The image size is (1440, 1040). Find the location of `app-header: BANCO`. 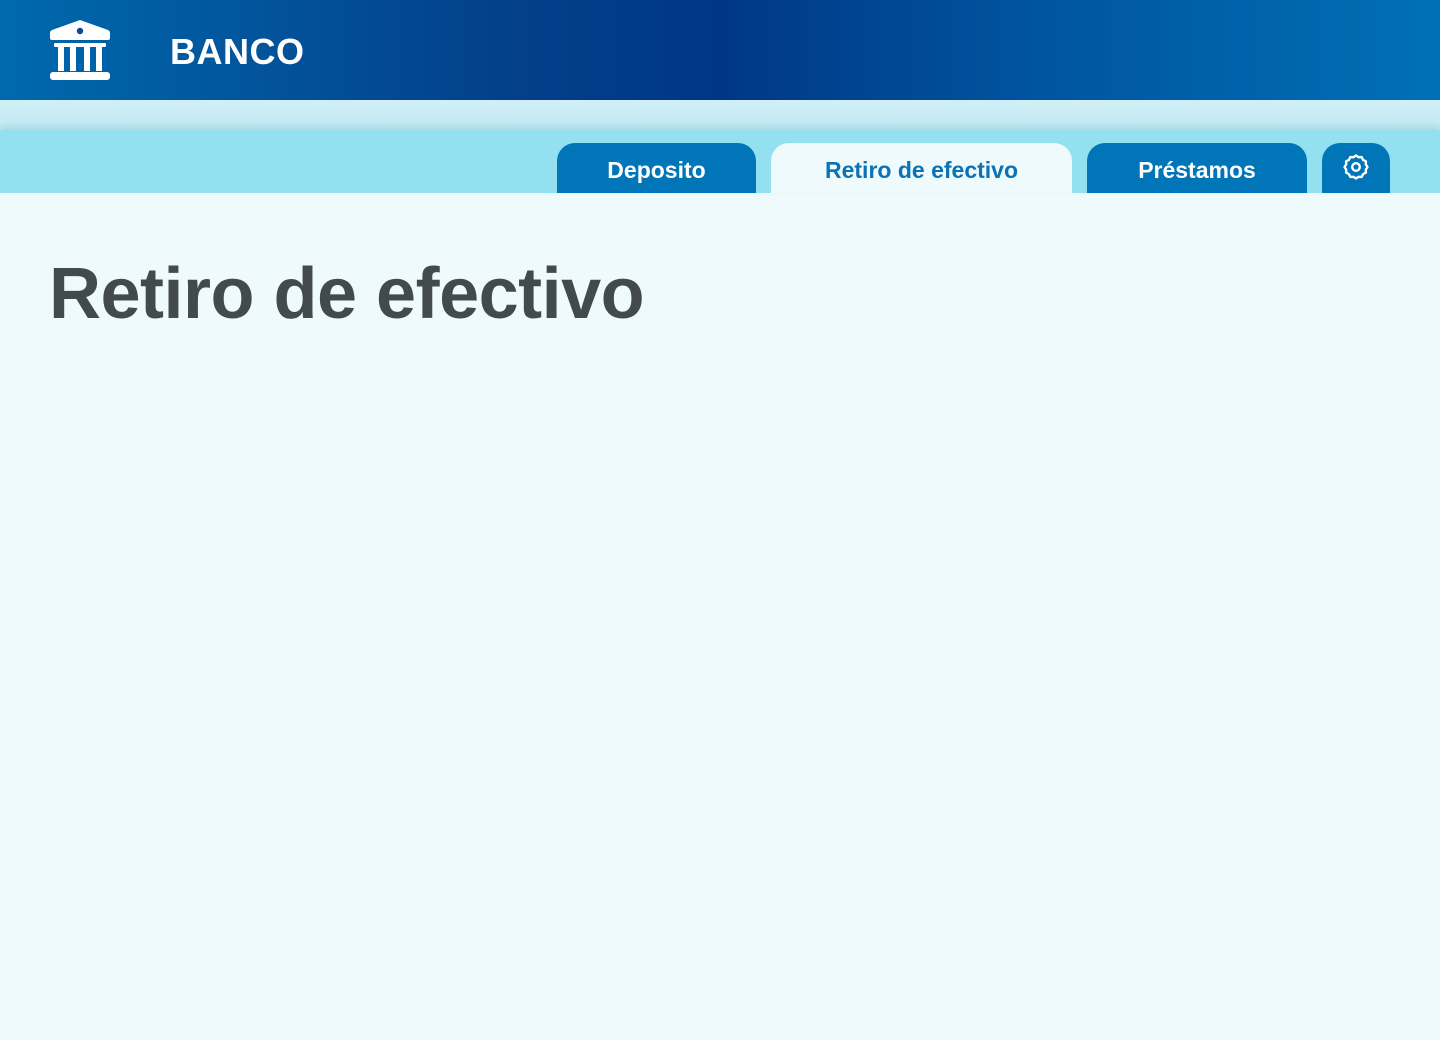

app-header: BANCO is located at coordinates (720, 50).